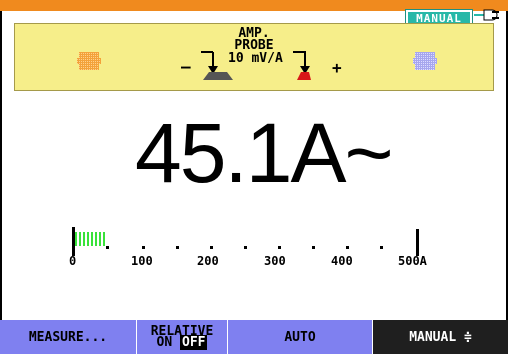 The width and height of the screenshot is (508, 354). I want to click on tick-label-100: 100, so click(142, 261).